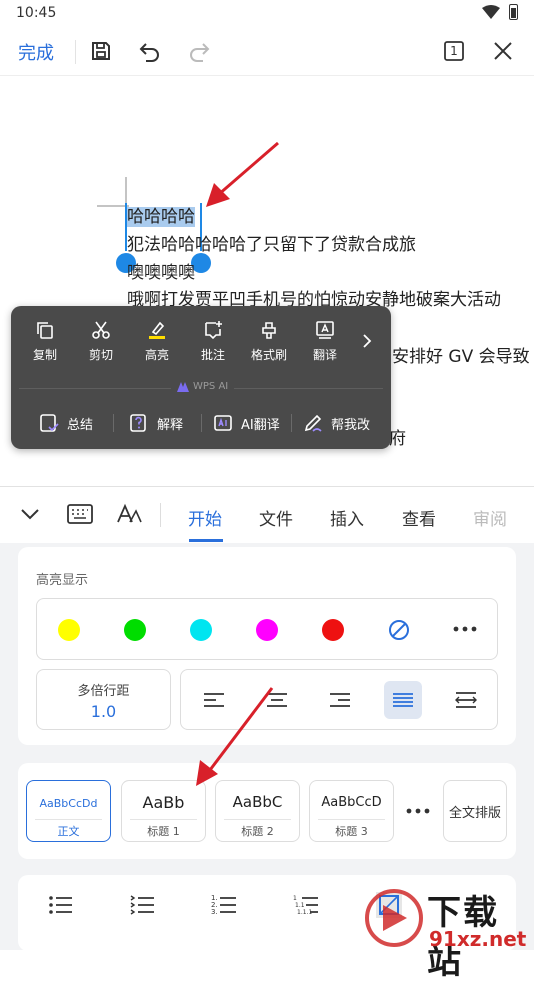 Image resolution: width=534 pixels, height=983 pixels. Describe the element at coordinates (199, 51) in the screenshot. I see `redo-icon` at that location.